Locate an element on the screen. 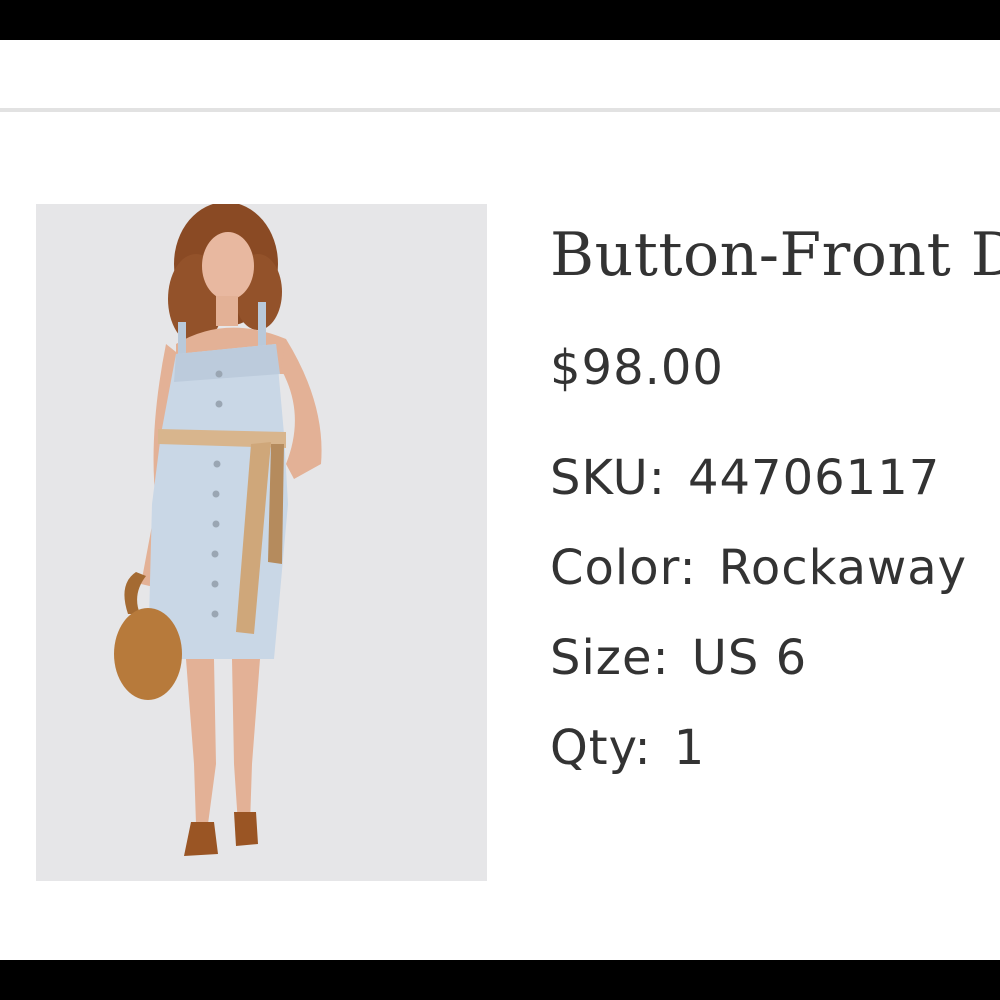  color-row: Color: Rockaway is located at coordinates (758, 568).